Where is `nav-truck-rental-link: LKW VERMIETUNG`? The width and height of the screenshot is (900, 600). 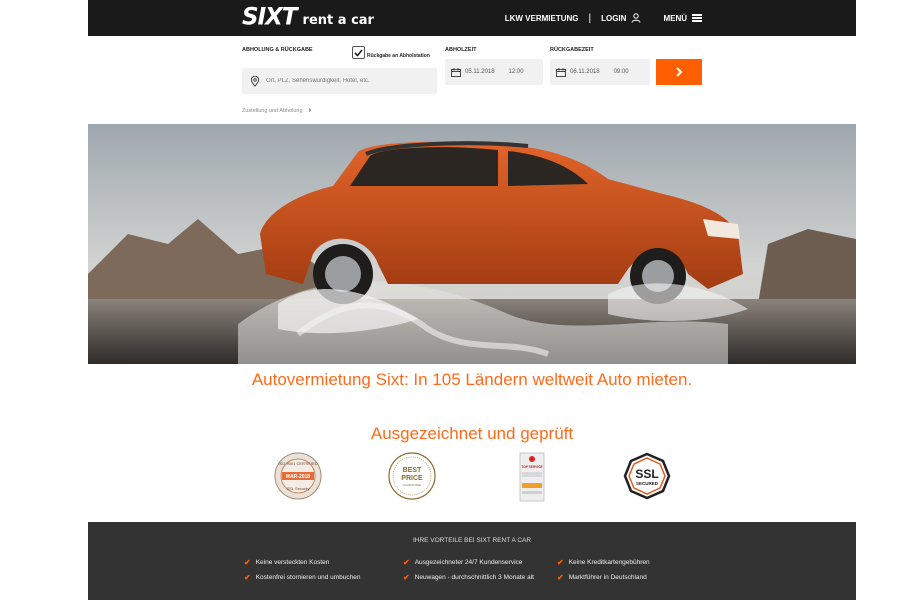
nav-truck-rental-link: LKW VERMIETUNG is located at coordinates (542, 18).